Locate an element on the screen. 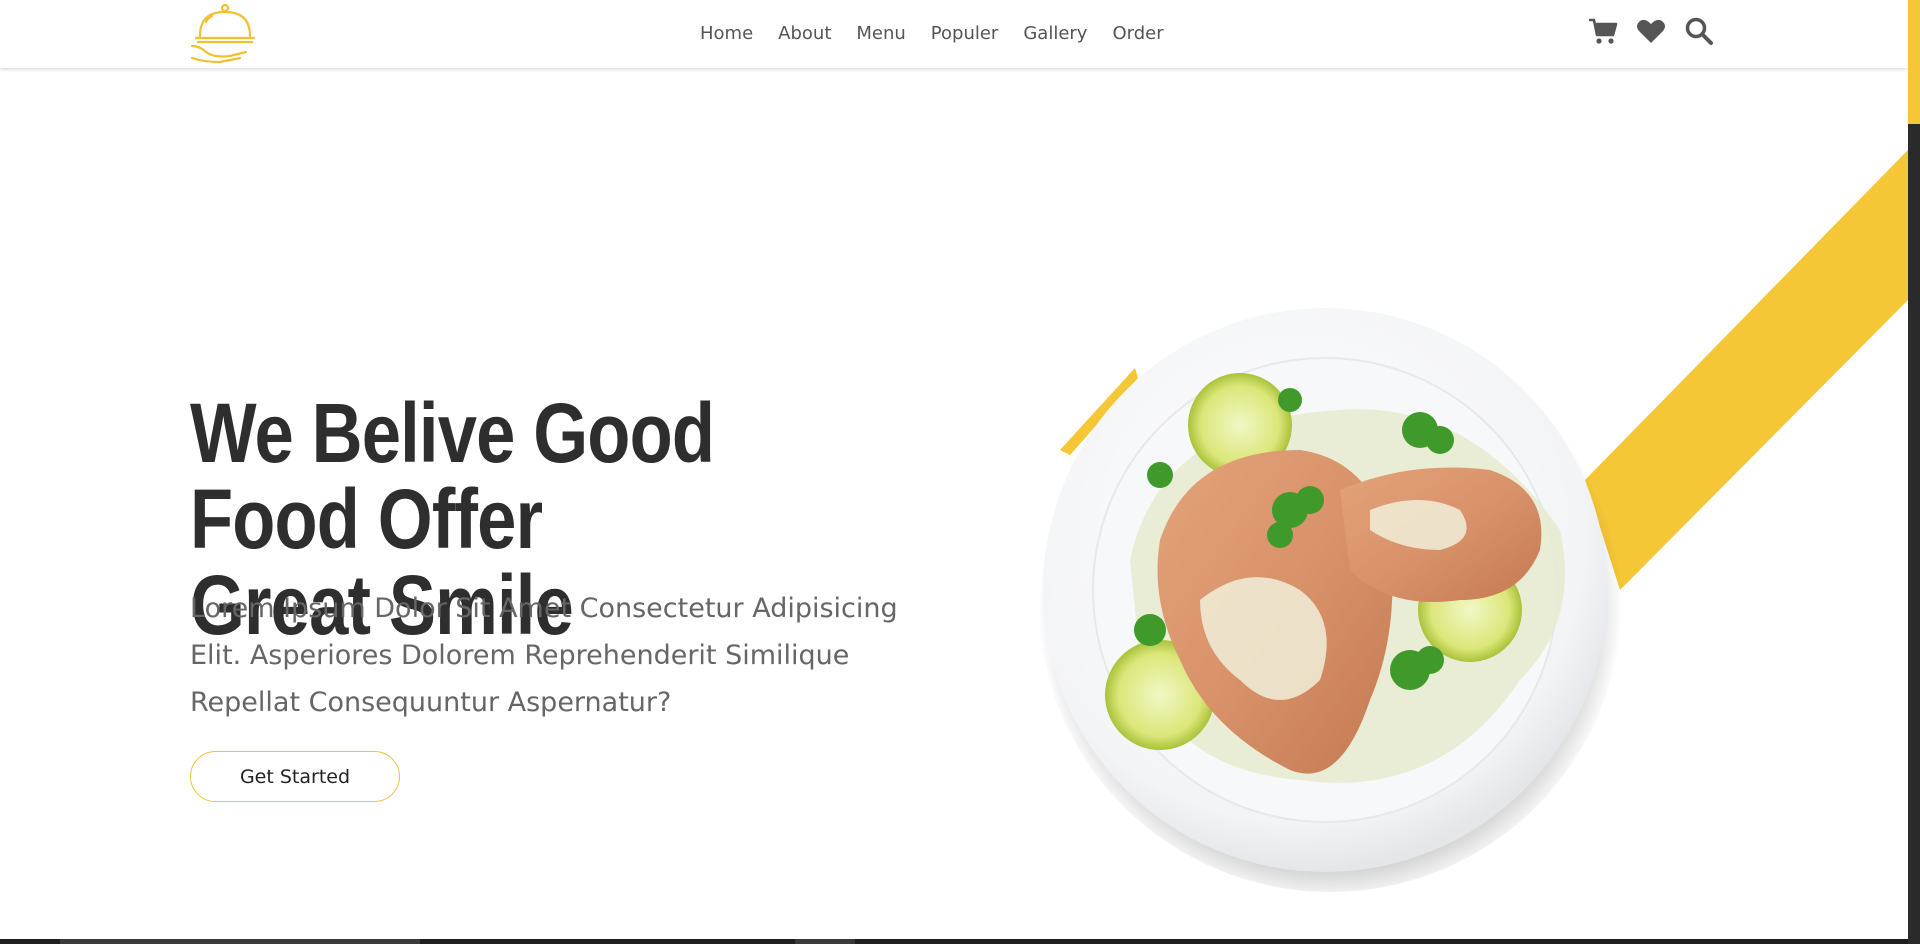 The image size is (1920, 944). nav-gallery: Gallery is located at coordinates (1055, 33).